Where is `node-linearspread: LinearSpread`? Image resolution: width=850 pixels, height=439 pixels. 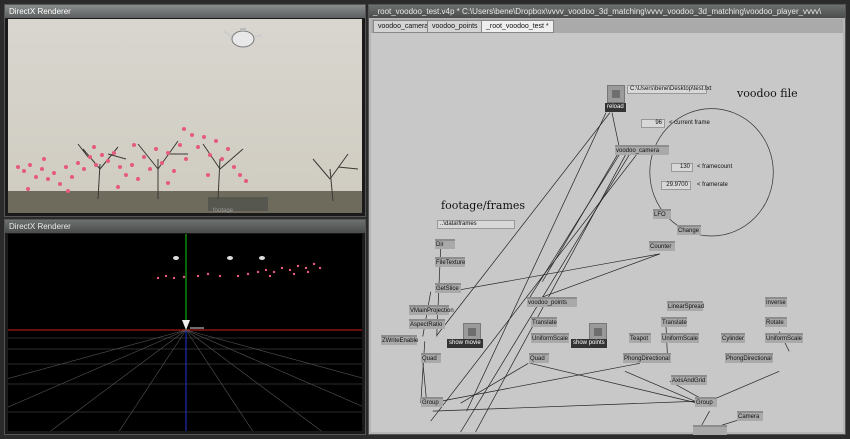
node-linearspread: LinearSpread is located at coordinates (685, 306).